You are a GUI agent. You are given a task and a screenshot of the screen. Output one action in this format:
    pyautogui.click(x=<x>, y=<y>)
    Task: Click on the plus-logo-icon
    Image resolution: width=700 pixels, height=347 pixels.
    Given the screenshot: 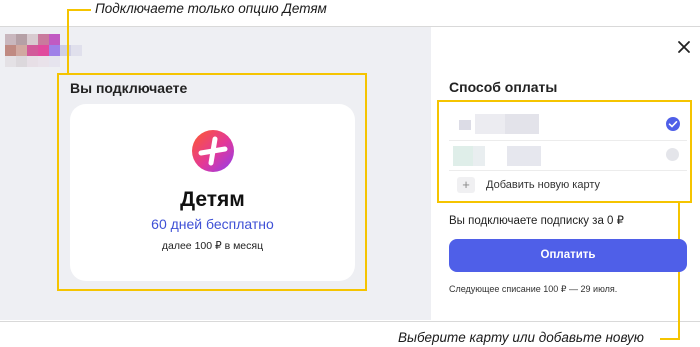 What is the action you would take?
    pyautogui.click(x=213, y=151)
    